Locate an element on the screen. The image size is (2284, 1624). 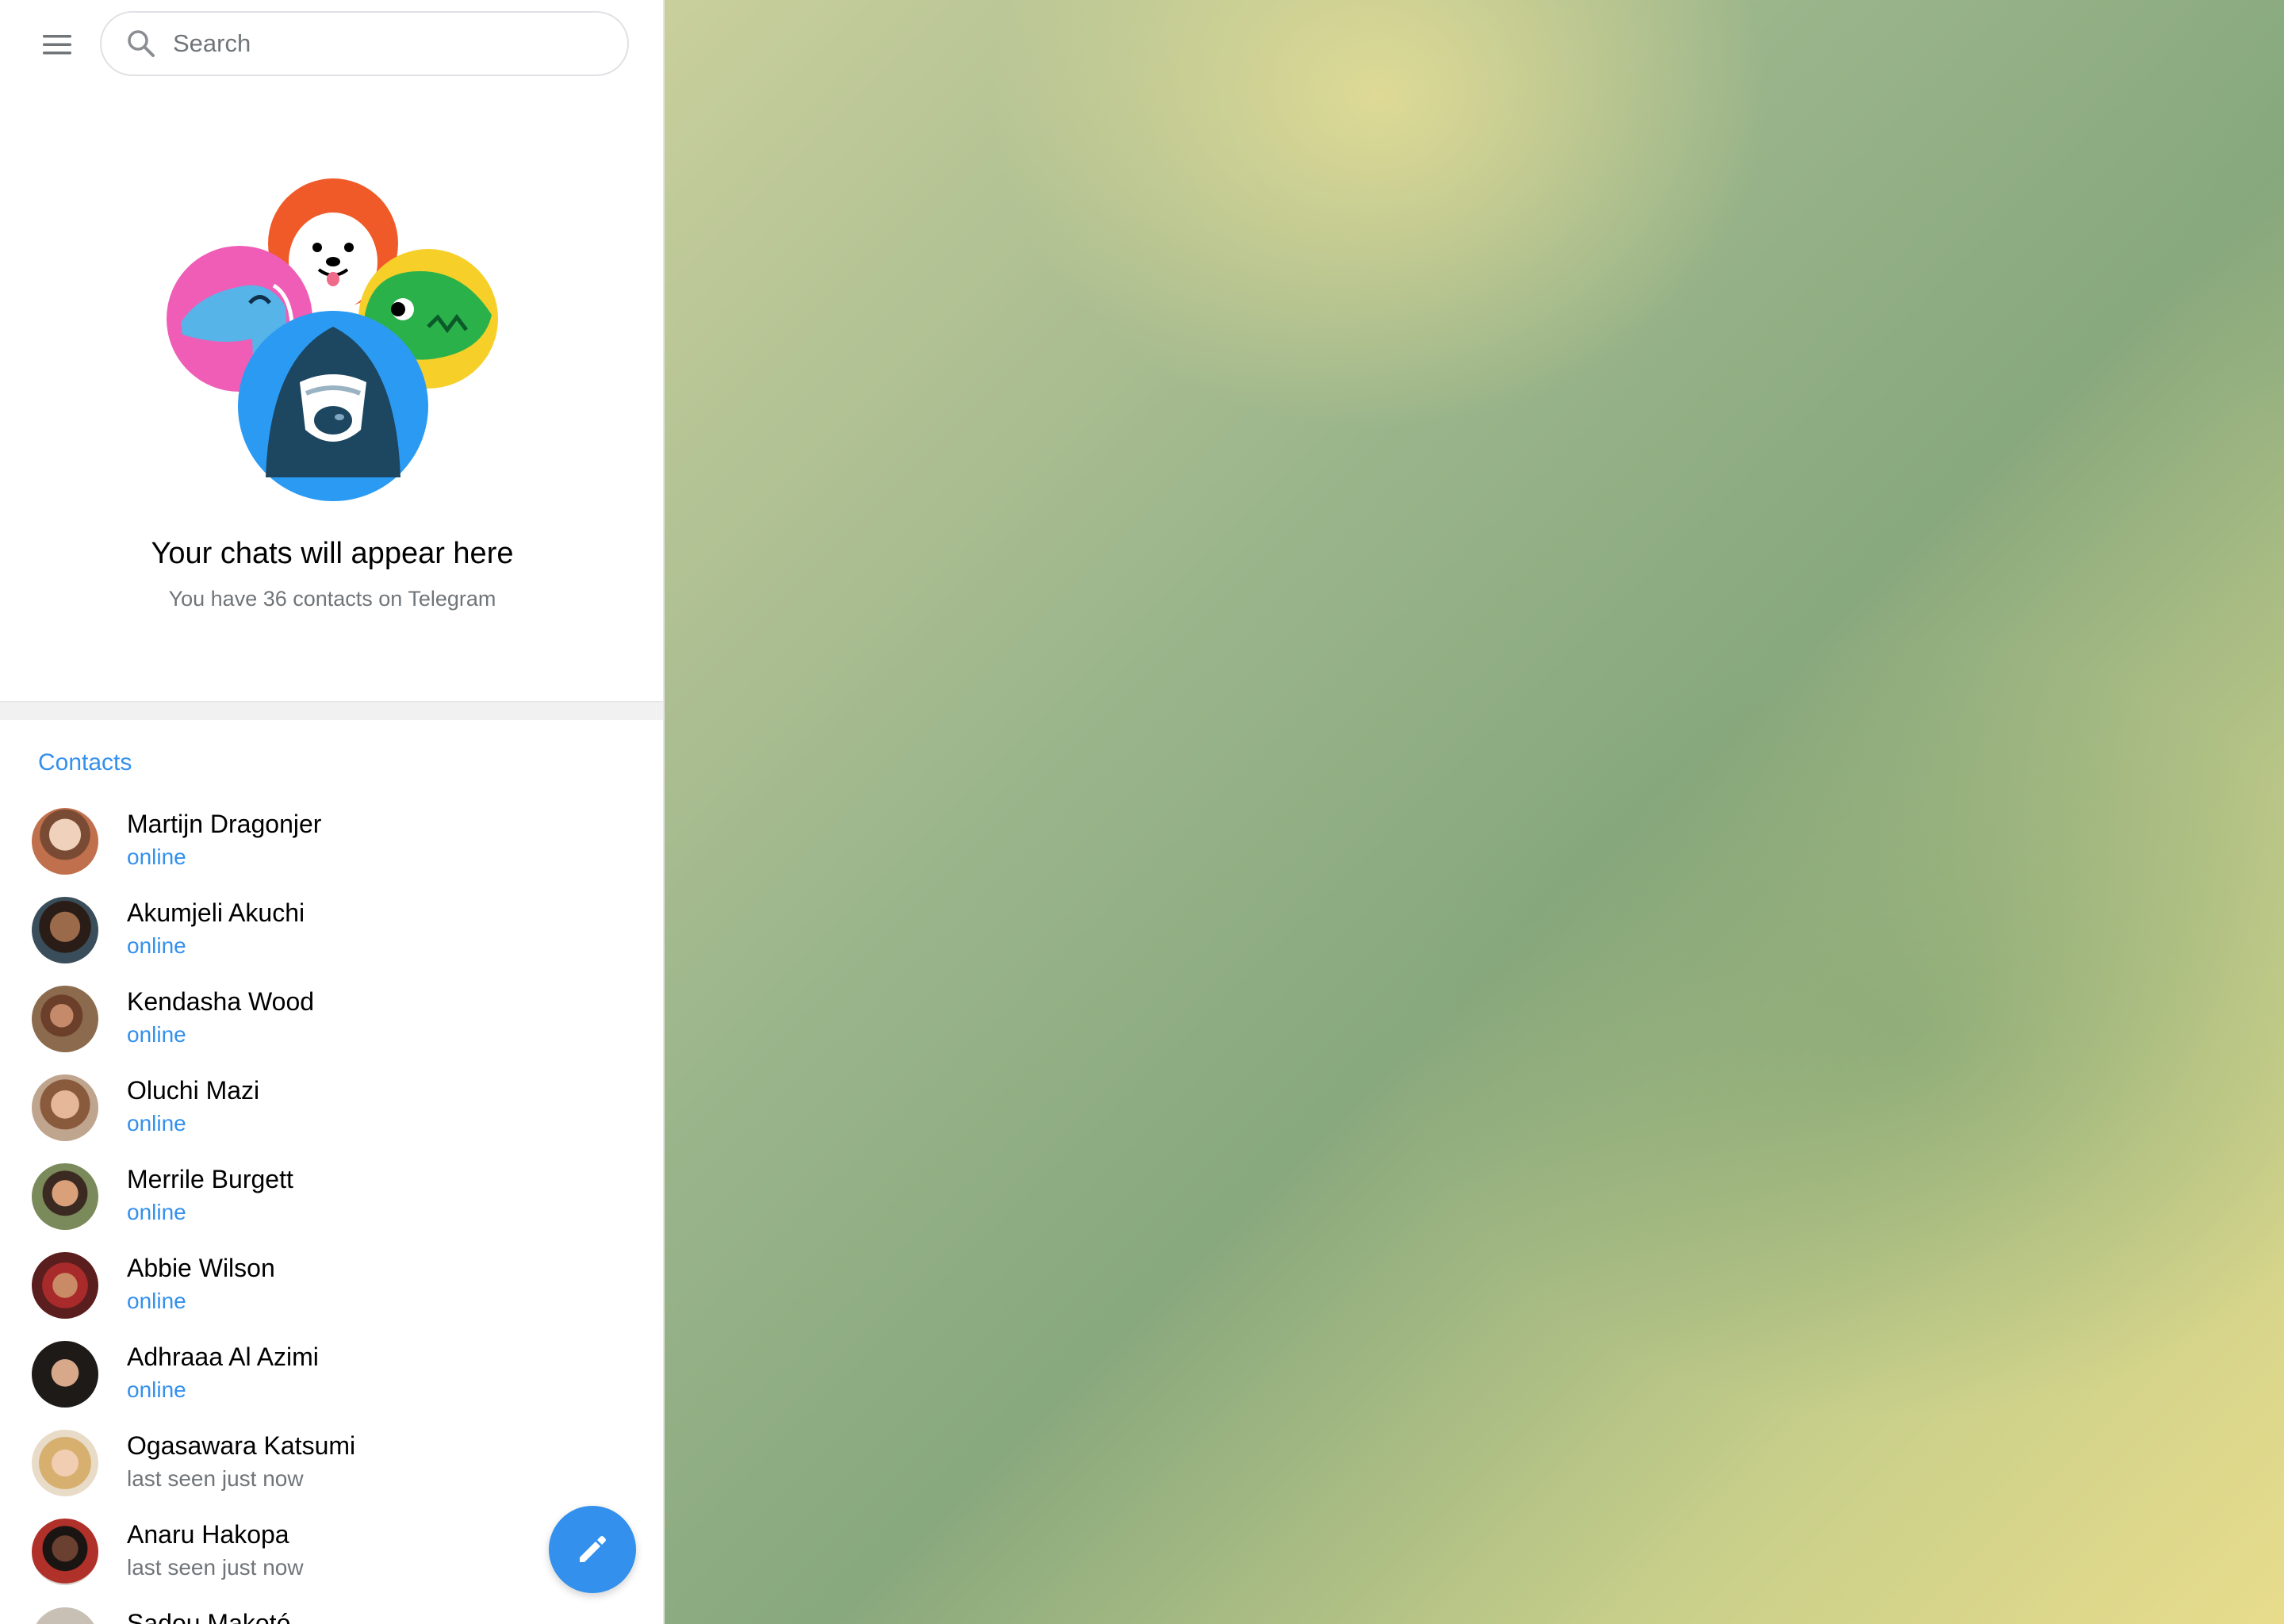
contact-item: Adhraaa Al Azimi online is located at coordinates (331, 1372).